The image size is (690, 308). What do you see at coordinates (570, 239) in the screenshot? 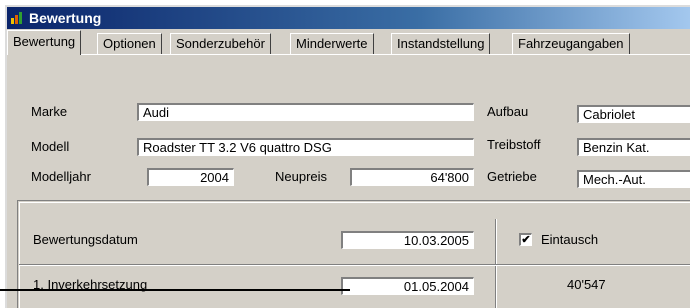
I see `eintausch-label: Eintausch` at bounding box center [570, 239].